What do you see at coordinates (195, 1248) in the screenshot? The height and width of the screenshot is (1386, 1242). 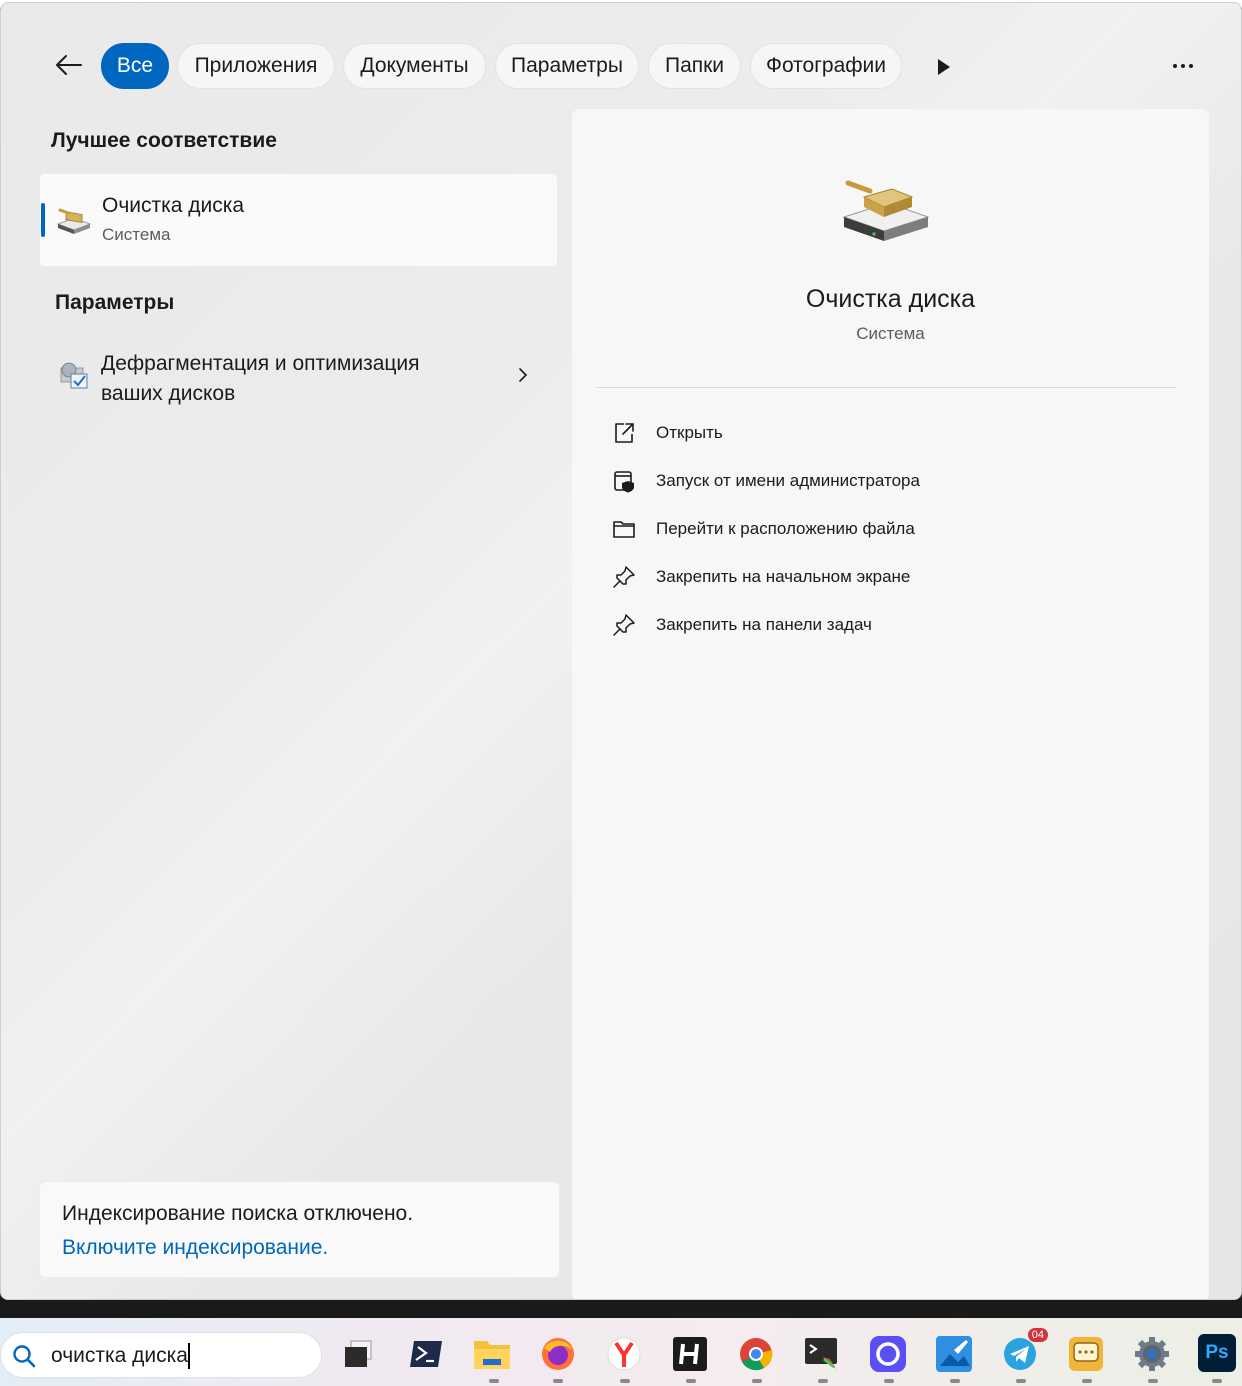 I see `enable-indexing-link: Включите индексирование.` at bounding box center [195, 1248].